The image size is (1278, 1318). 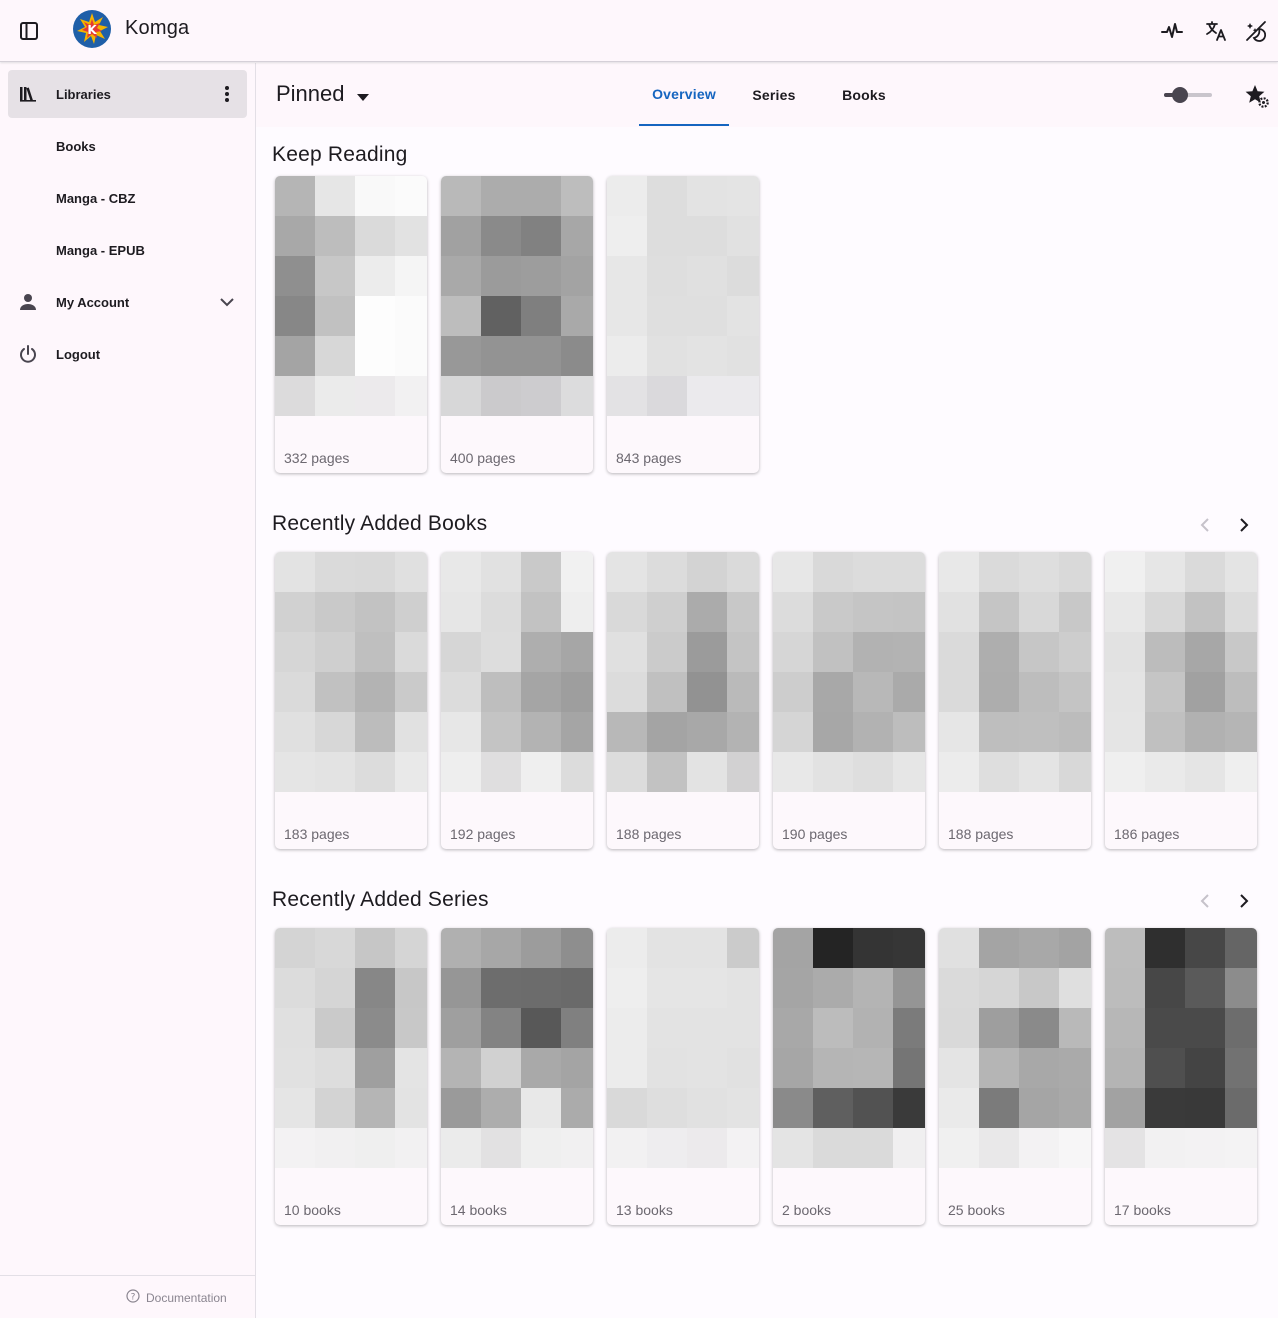 I want to click on keep-reading-book-card: 843 pages, so click(x=683, y=324).